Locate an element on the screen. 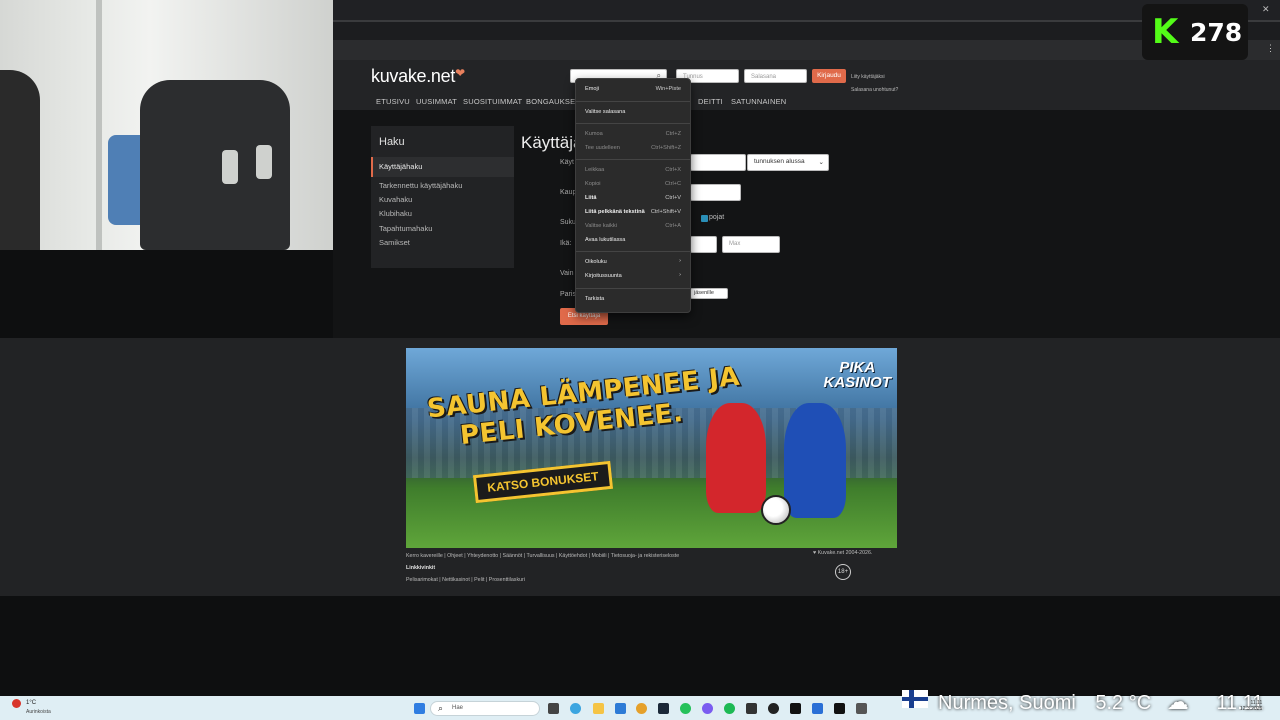 This screenshot has height=720, width=1280. partner-select: jäsenille is located at coordinates (709, 293).